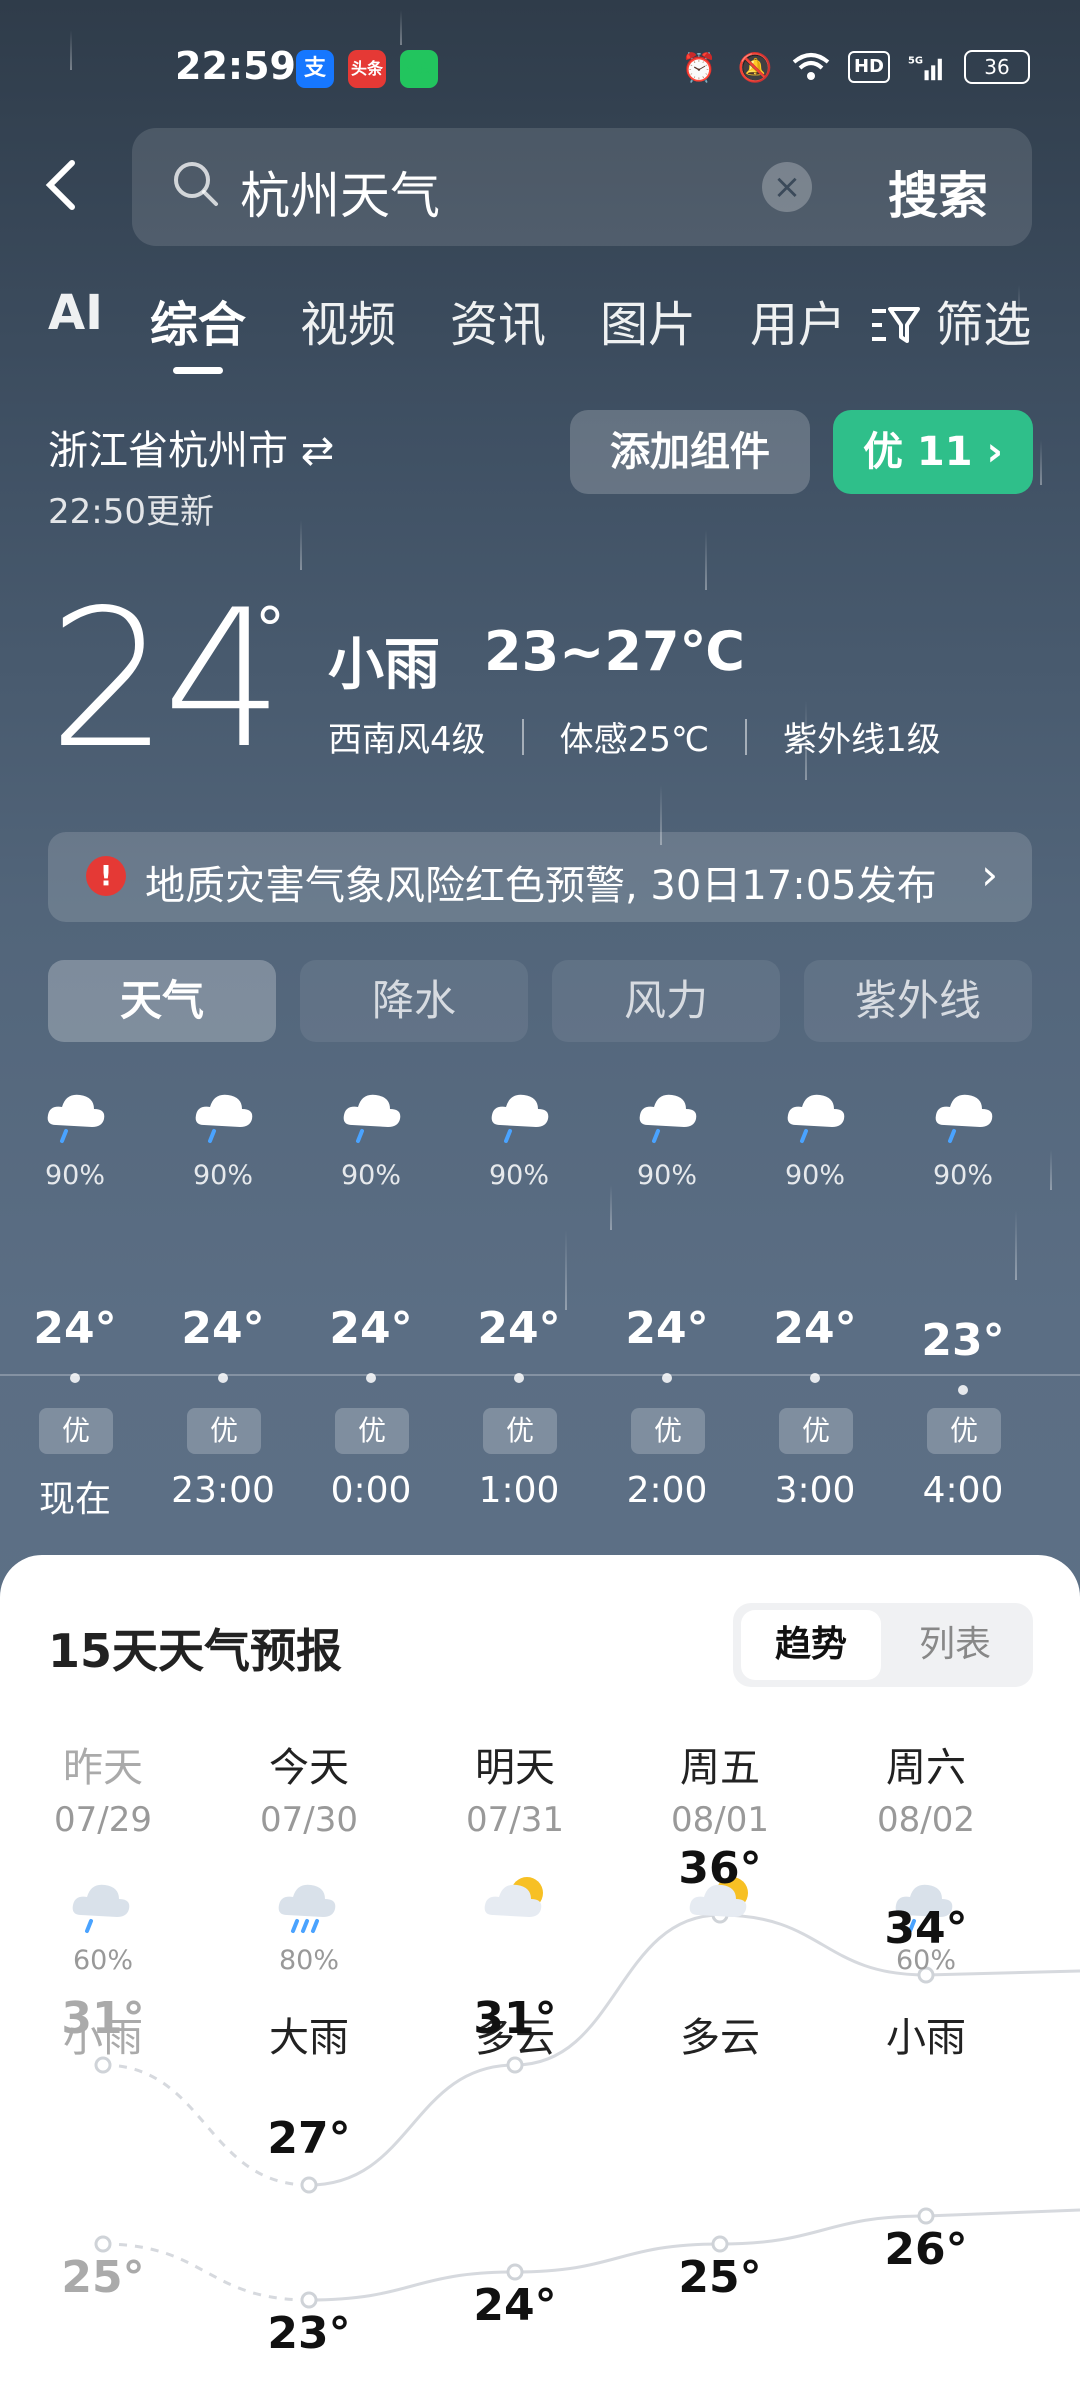 This screenshot has width=1080, height=2400. I want to click on search-input: 杭州天气, so click(340, 192).